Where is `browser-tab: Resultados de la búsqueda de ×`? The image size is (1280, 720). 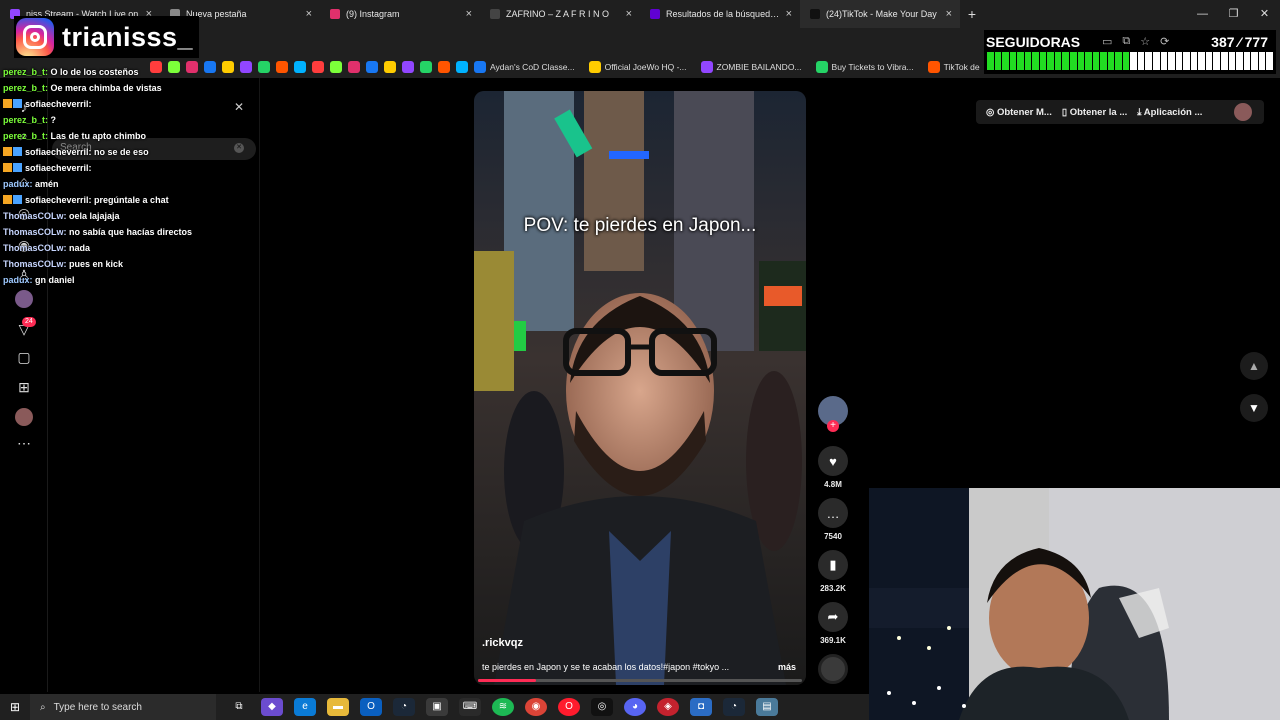
browser-tab: Resultados de la búsqueda de × is located at coordinates (720, 14).